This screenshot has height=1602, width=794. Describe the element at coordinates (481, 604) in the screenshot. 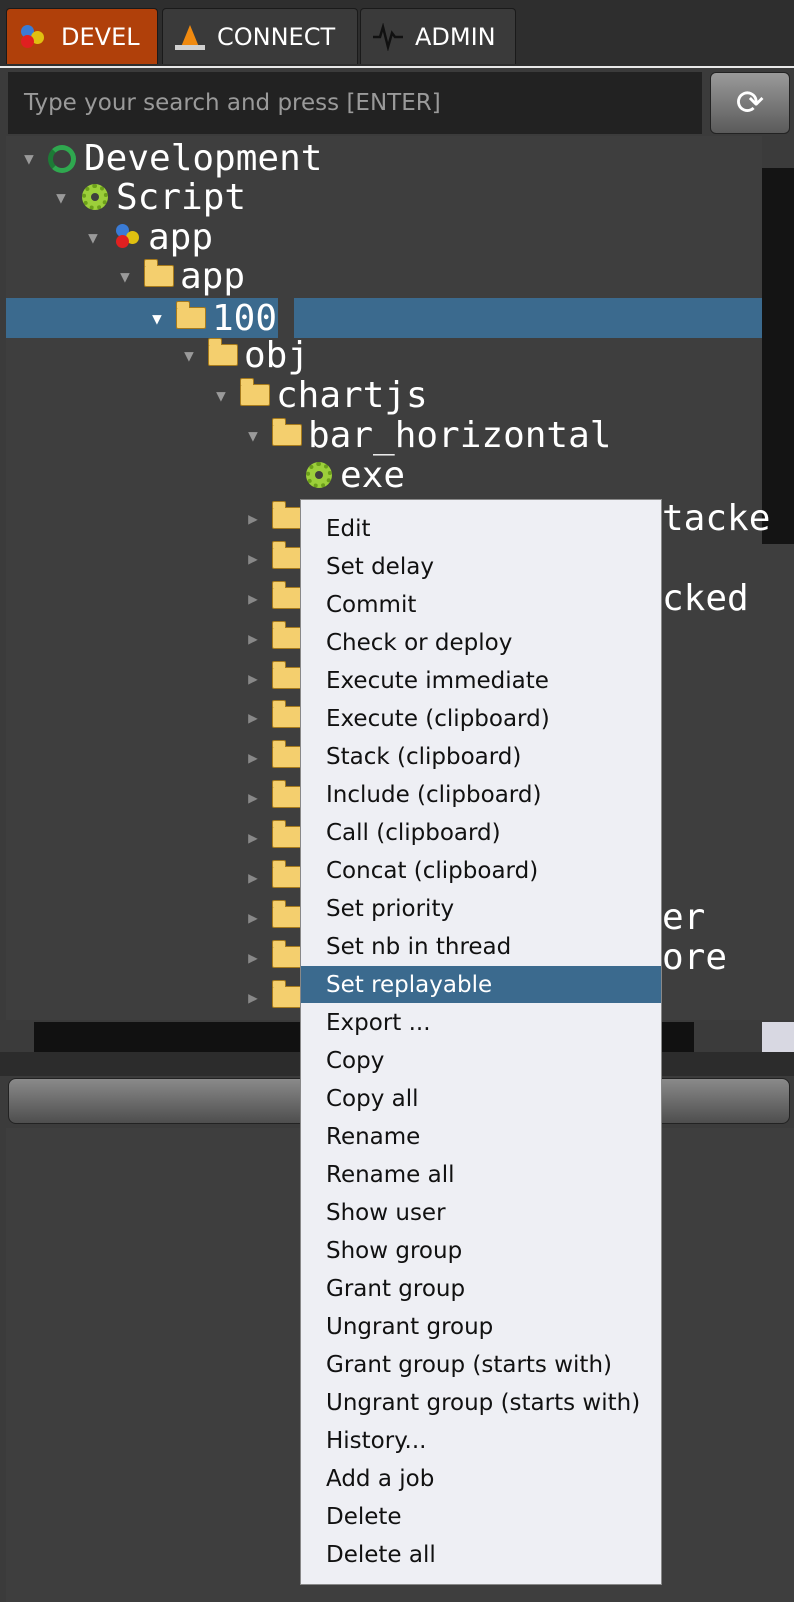

I see `menu-item-commit: Commit` at that location.